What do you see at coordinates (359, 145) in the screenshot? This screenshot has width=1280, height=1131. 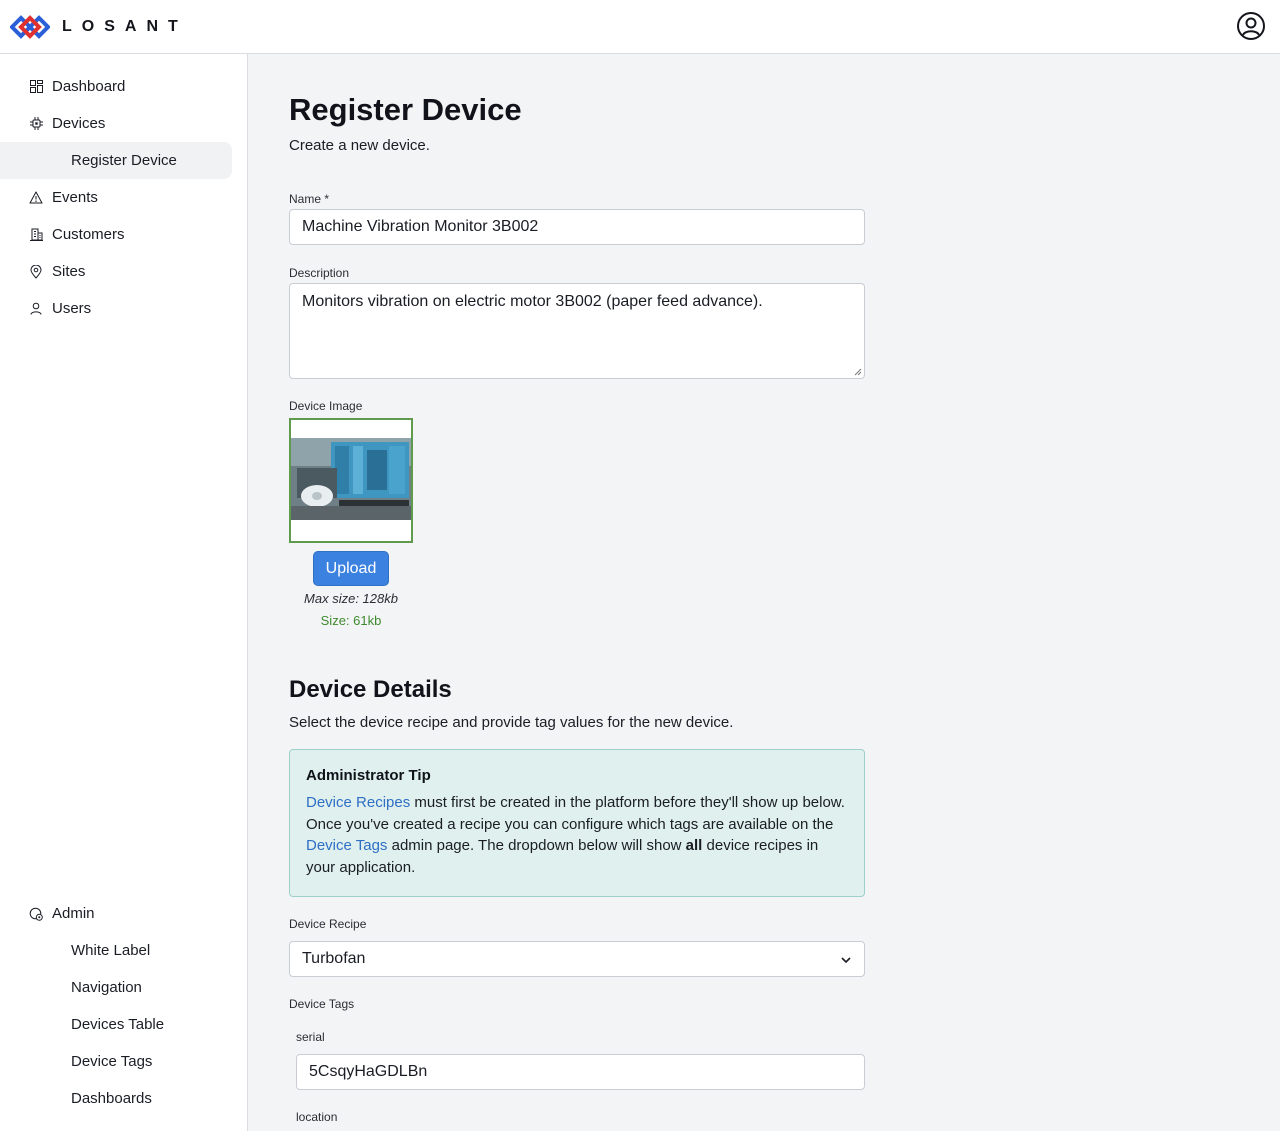 I see `page-subtitle: Create a new device.` at bounding box center [359, 145].